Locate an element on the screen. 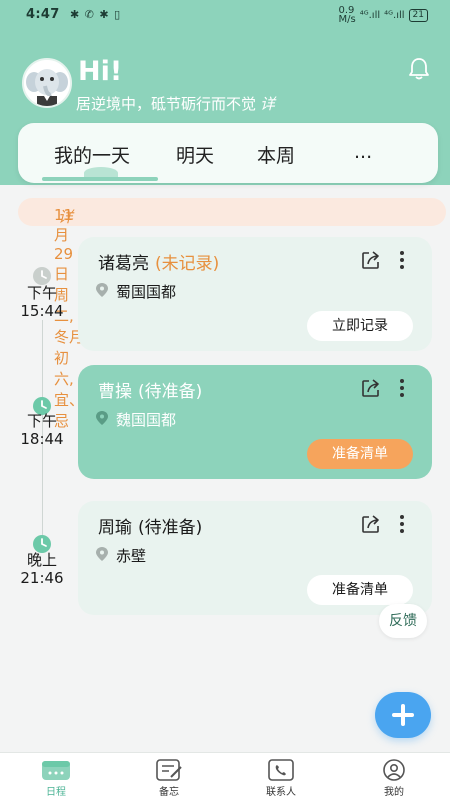 The image size is (450, 801). timeline-time-1: 下午 15:44 is located at coordinates (42, 302).